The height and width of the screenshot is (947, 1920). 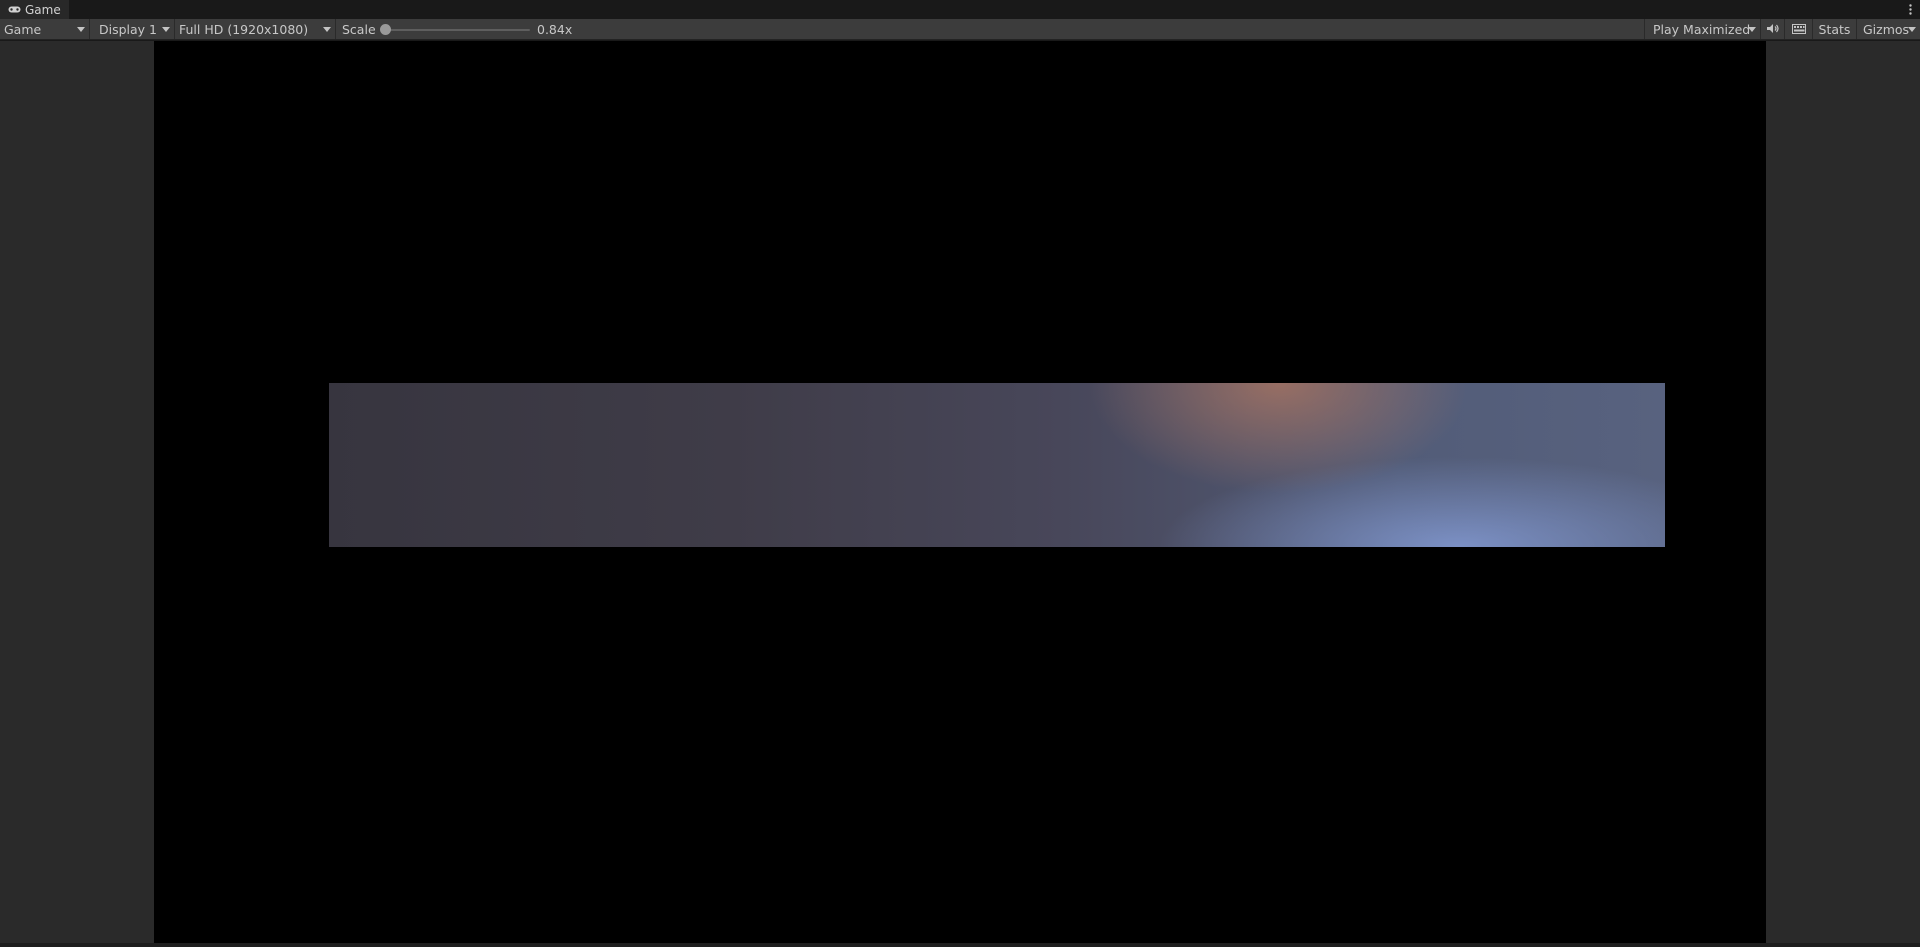 I want to click on stats-button: Stats, so click(x=1834, y=29).